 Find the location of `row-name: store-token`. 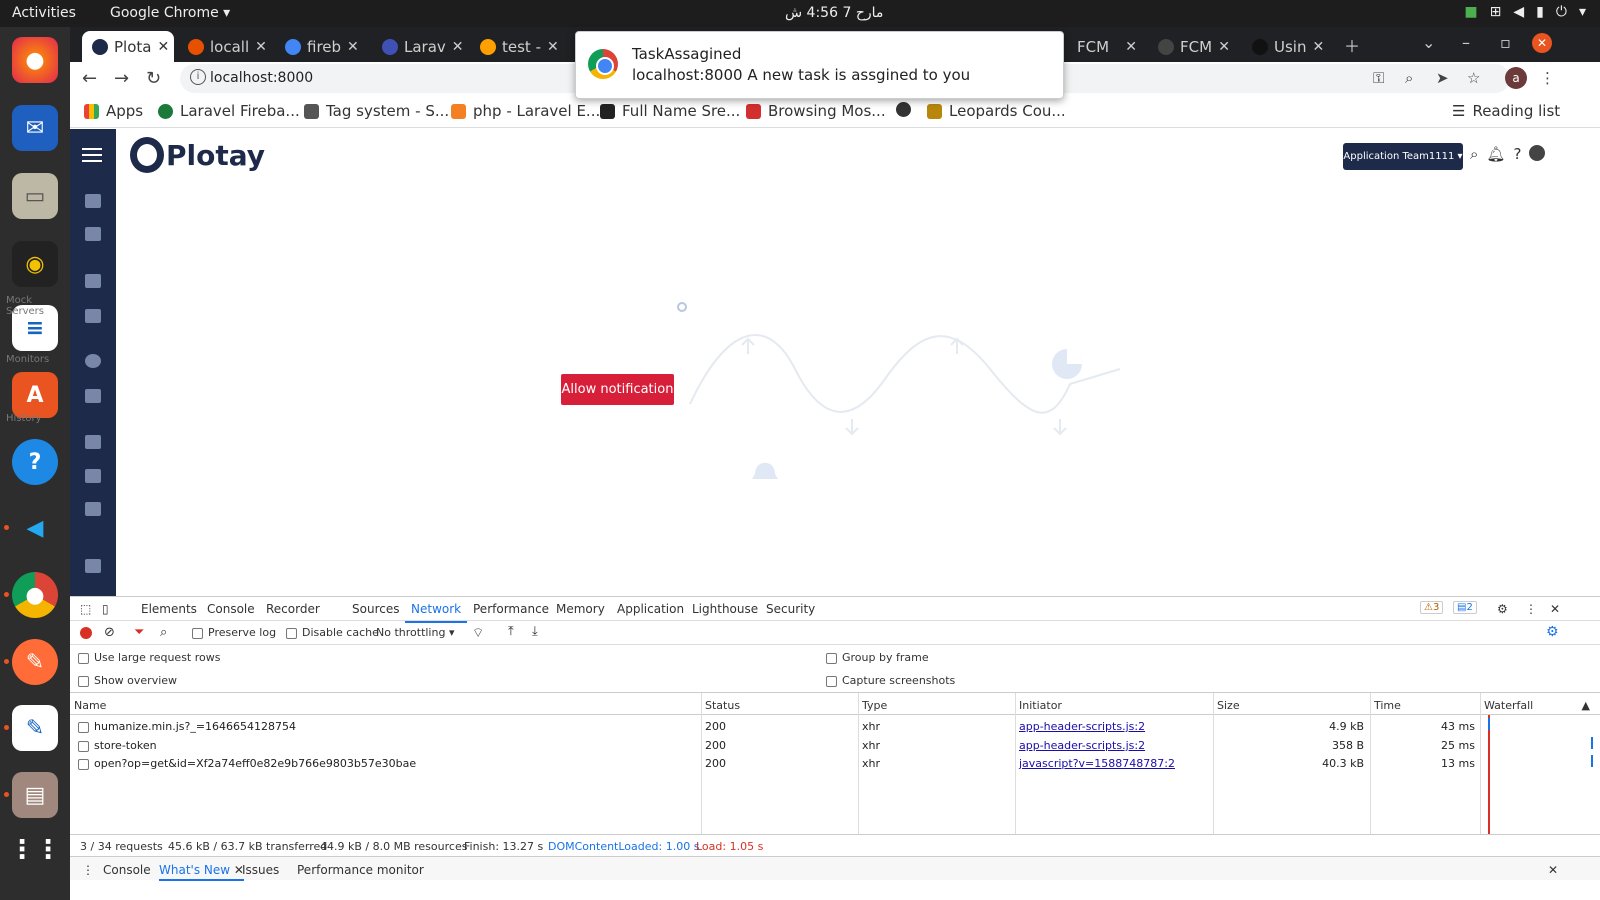

row-name: store-token is located at coordinates (117, 745).